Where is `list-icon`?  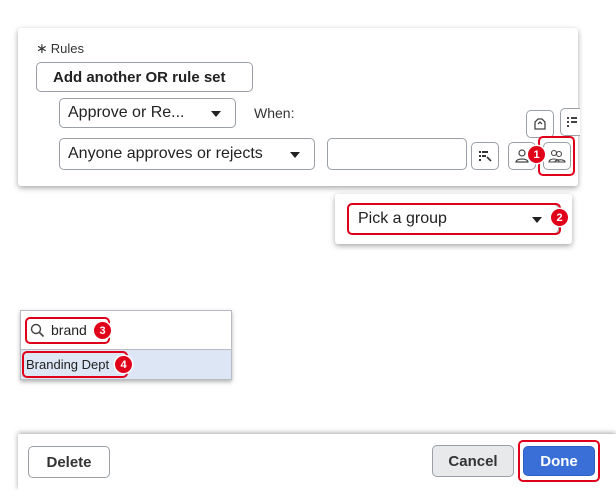 list-icon is located at coordinates (571, 122).